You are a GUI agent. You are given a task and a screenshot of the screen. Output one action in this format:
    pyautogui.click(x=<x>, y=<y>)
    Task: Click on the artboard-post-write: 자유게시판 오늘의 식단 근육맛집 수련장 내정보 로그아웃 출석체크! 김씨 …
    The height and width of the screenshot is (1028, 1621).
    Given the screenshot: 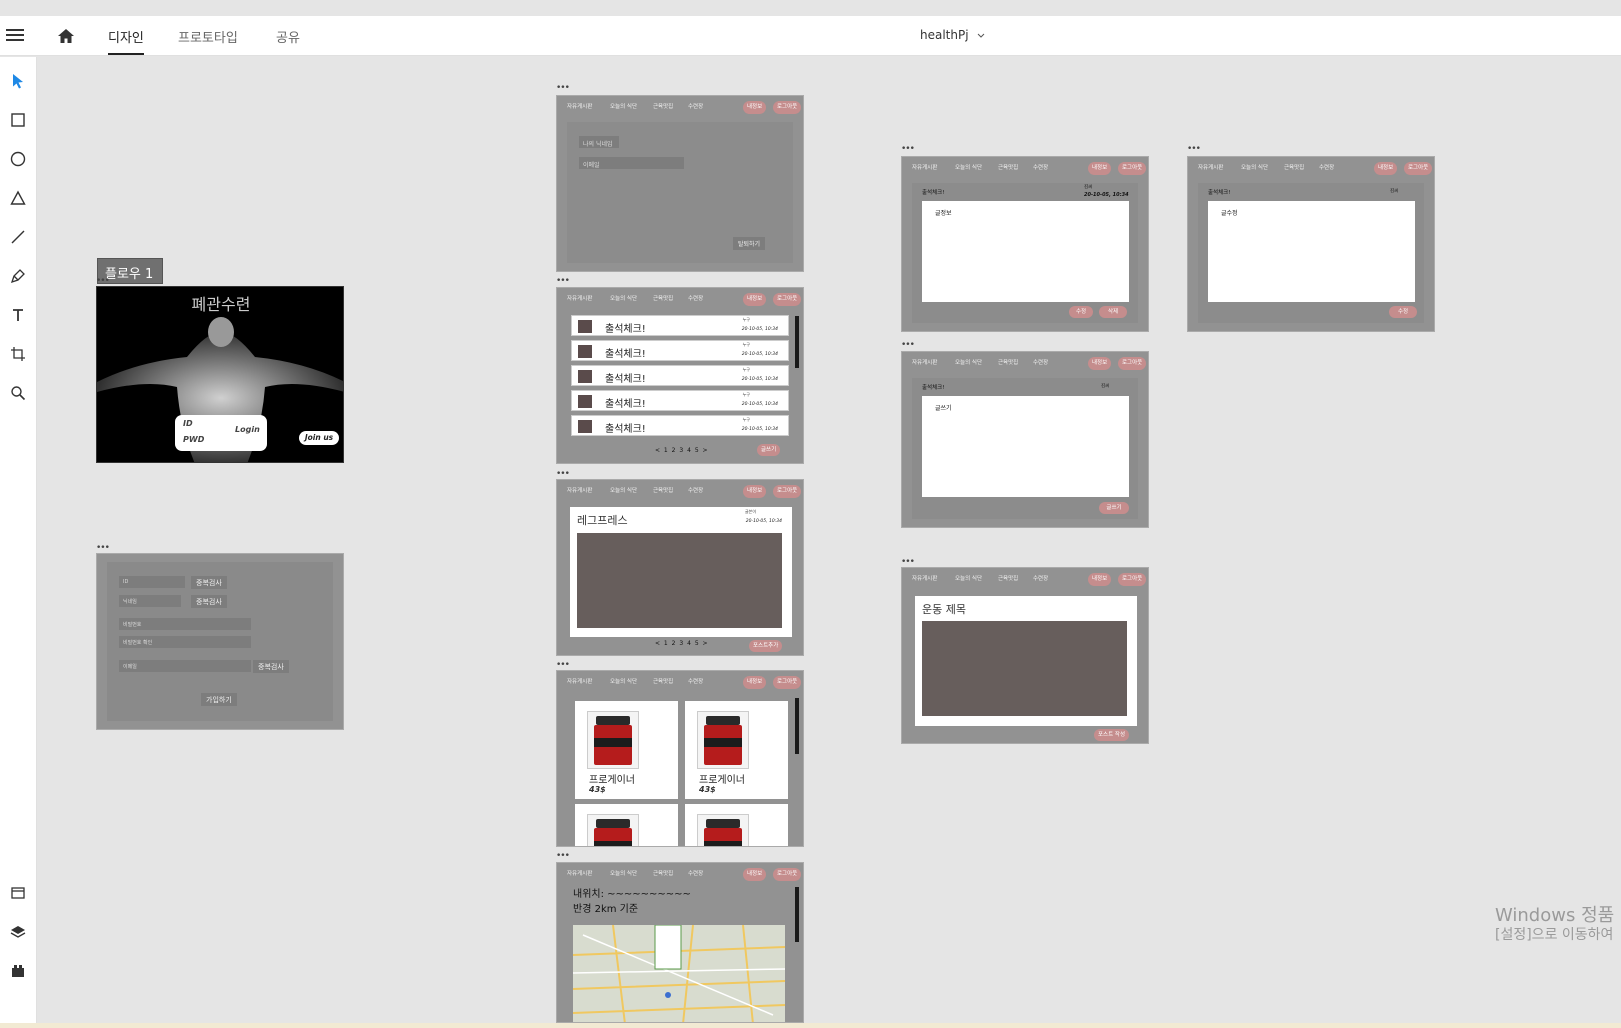 What is the action you would take?
    pyautogui.click(x=1025, y=439)
    